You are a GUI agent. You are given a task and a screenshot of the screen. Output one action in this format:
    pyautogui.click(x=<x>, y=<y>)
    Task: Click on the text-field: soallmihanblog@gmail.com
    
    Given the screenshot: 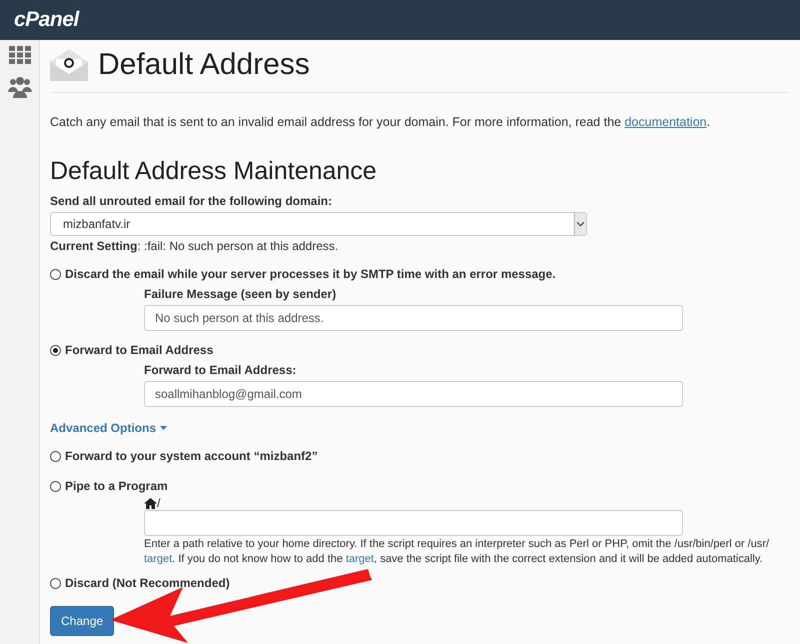 What is the action you would take?
    pyautogui.click(x=413, y=394)
    